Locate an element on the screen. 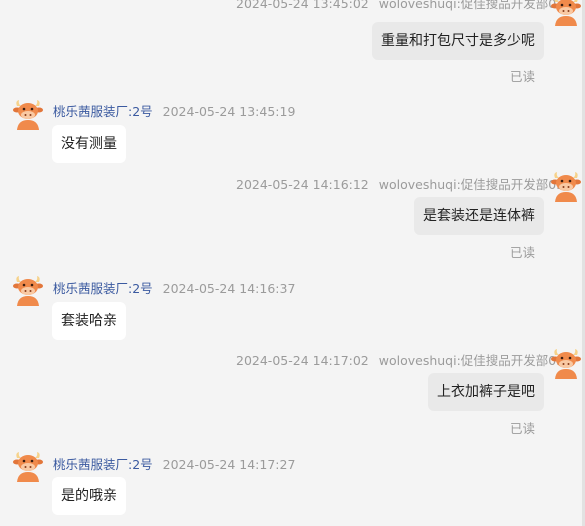 The width and height of the screenshot is (585, 526). message-meta: 桃乐茜服装厂:2号 2024-05-24 13:45:19 is located at coordinates (174, 110).